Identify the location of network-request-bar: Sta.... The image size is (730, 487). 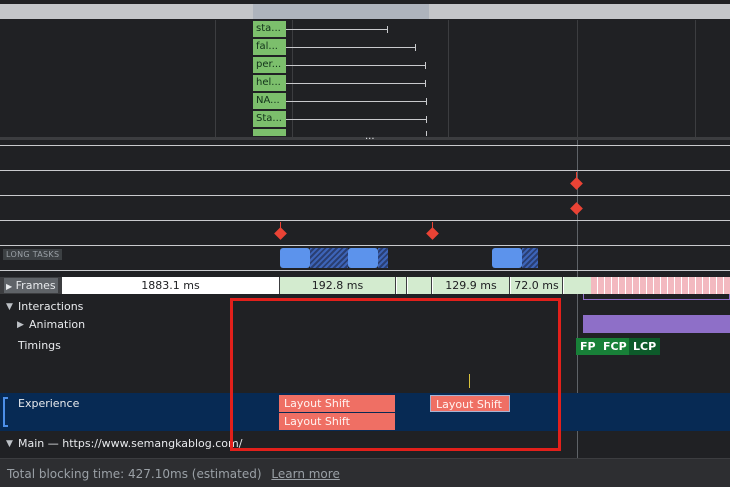
(269, 119).